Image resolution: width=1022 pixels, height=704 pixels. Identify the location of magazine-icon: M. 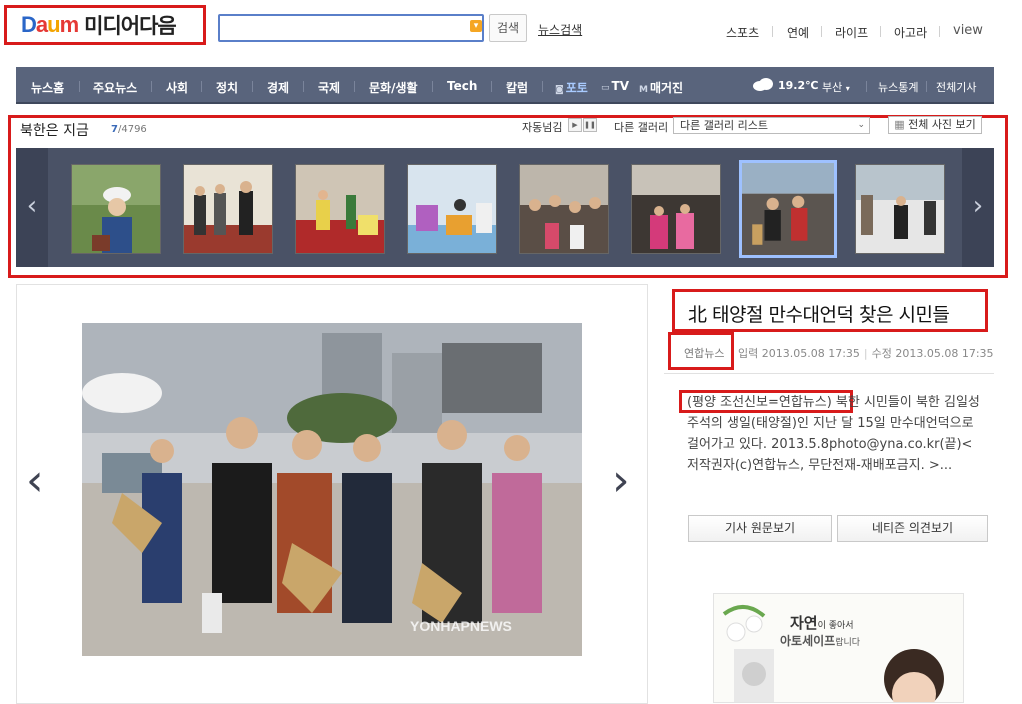
(643, 90).